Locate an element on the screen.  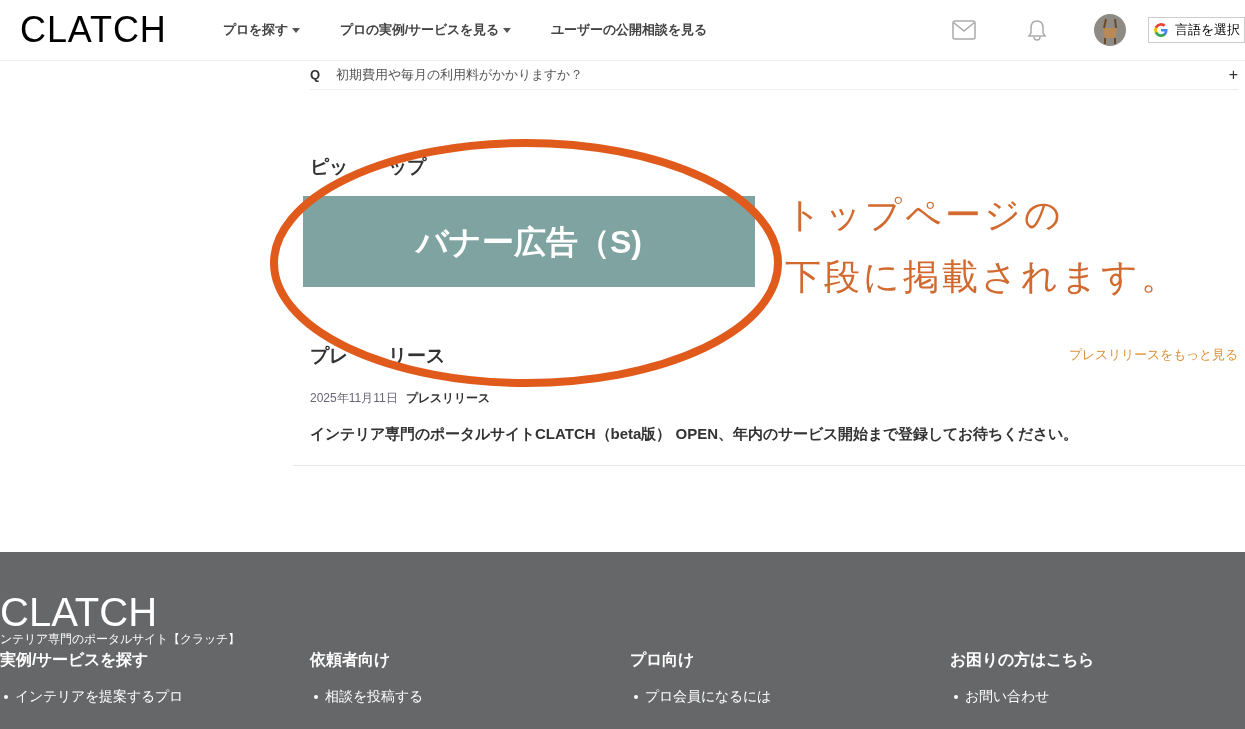
bell-icon is located at coordinates (1037, 30).